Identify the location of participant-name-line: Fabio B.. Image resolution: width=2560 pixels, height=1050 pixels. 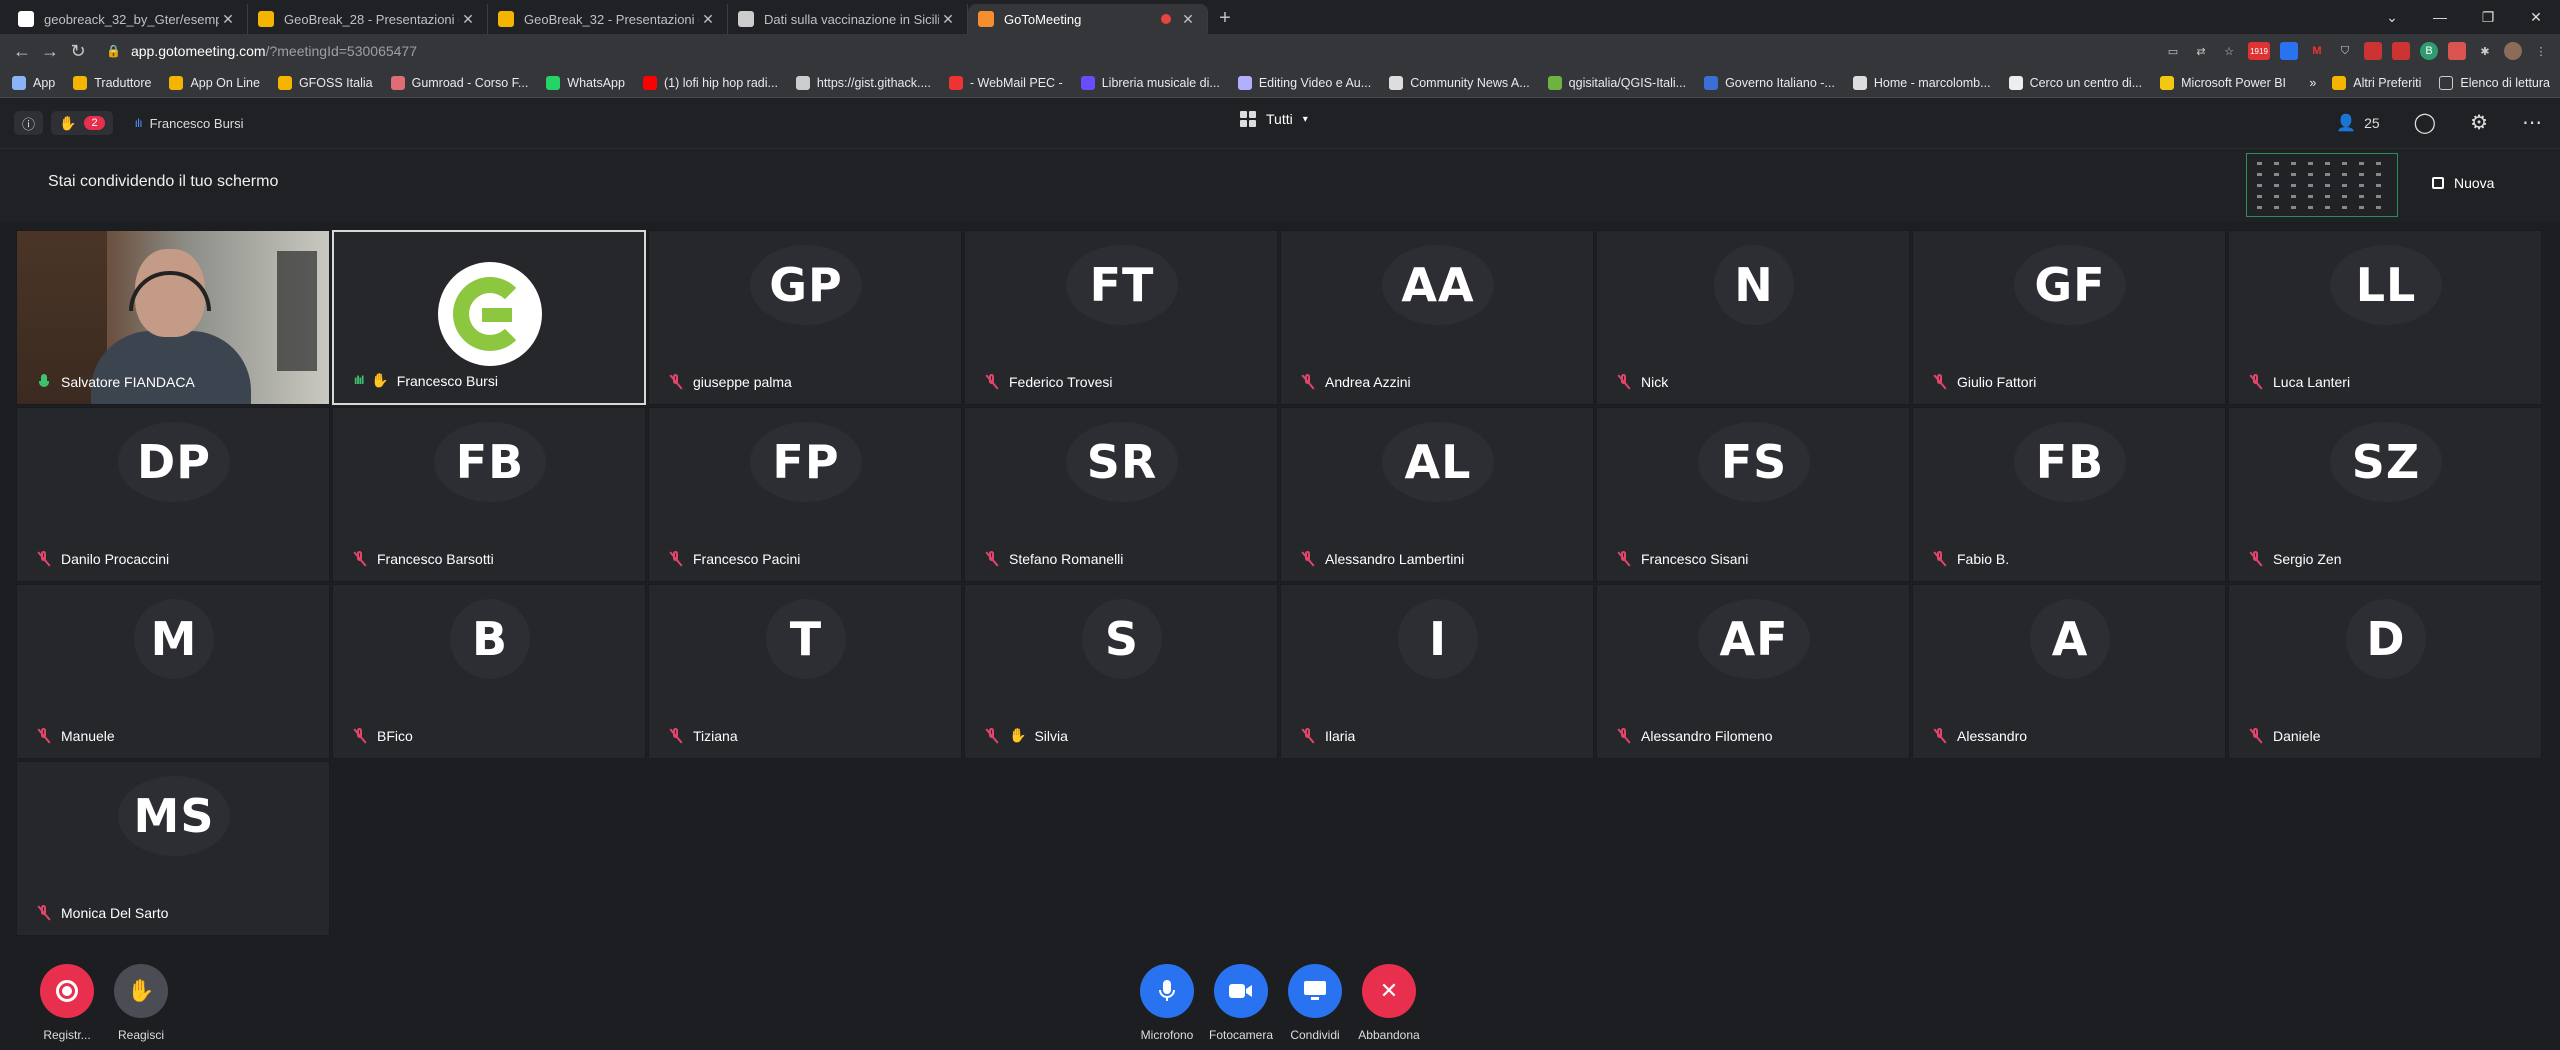
(1971, 559).